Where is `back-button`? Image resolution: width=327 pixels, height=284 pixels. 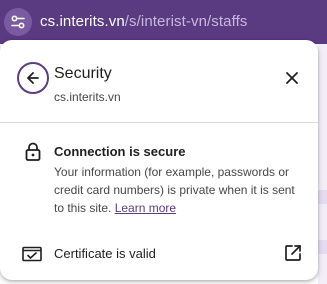
back-button is located at coordinates (33, 78).